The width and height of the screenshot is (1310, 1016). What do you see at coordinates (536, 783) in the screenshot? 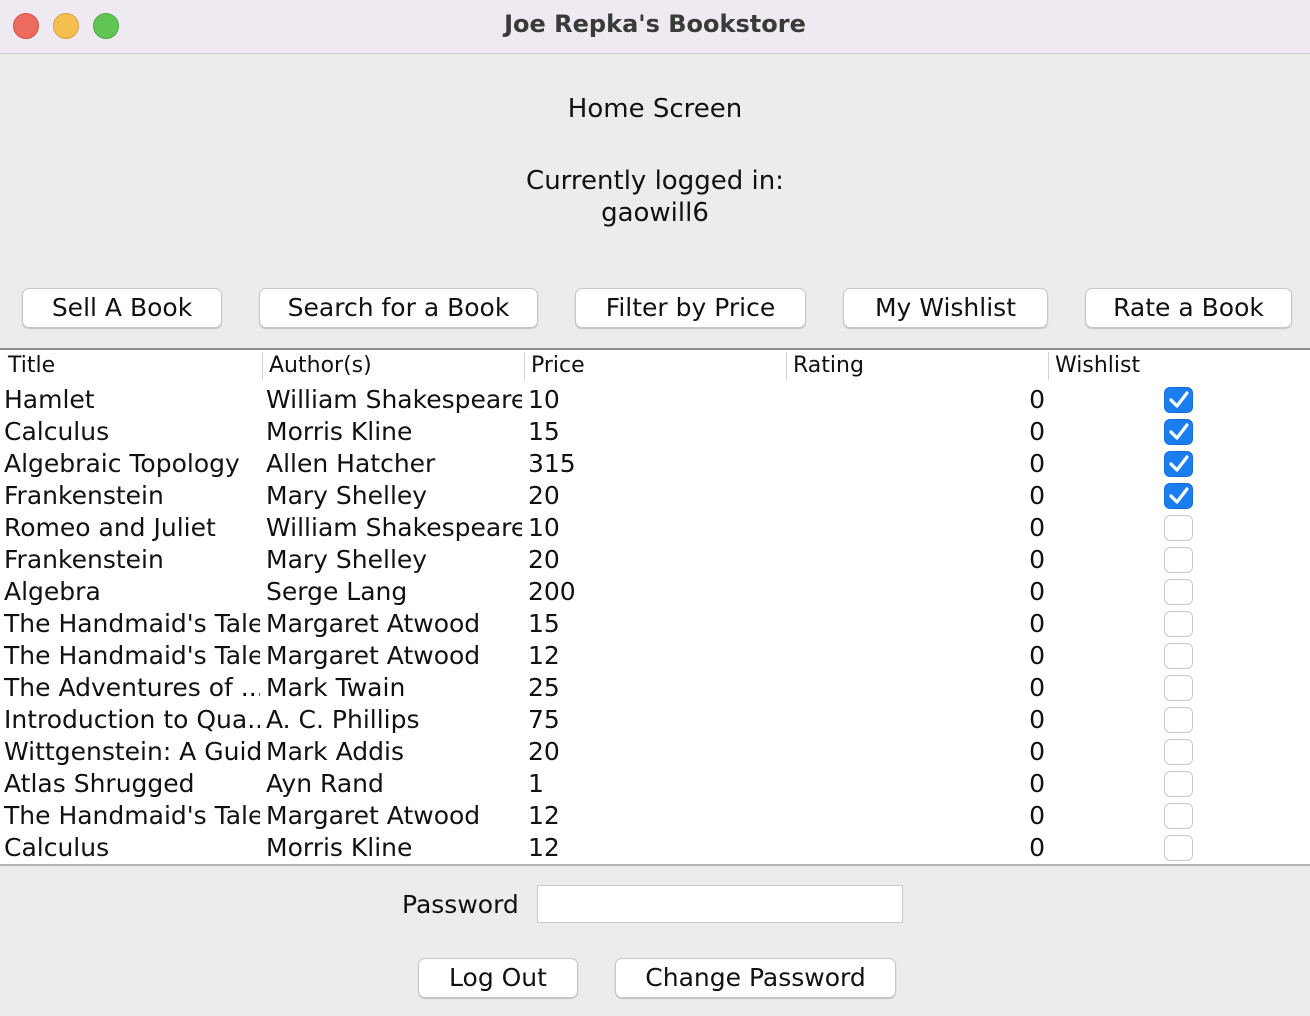
I see `cell-price: 1` at bounding box center [536, 783].